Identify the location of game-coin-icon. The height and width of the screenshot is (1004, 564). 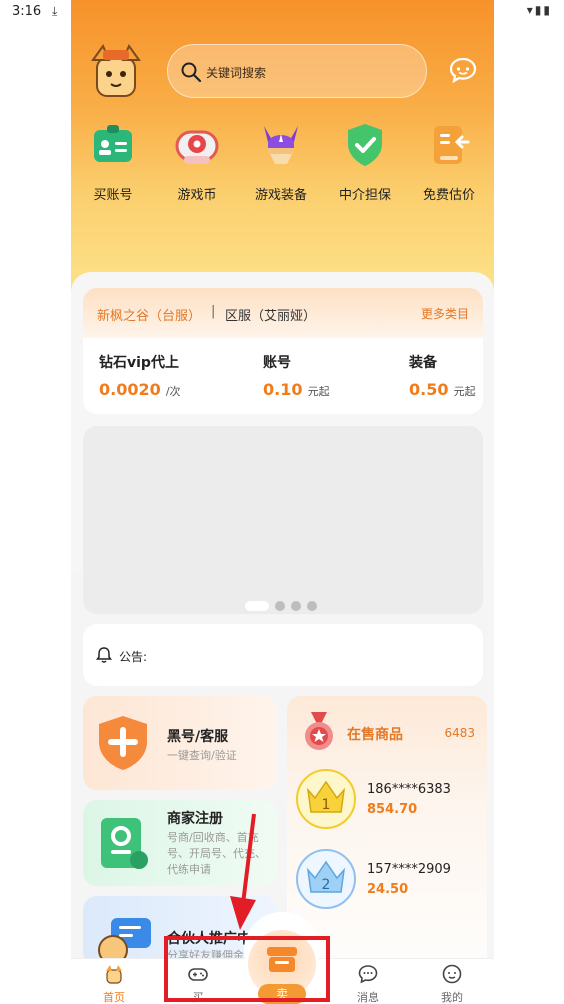
(197, 147).